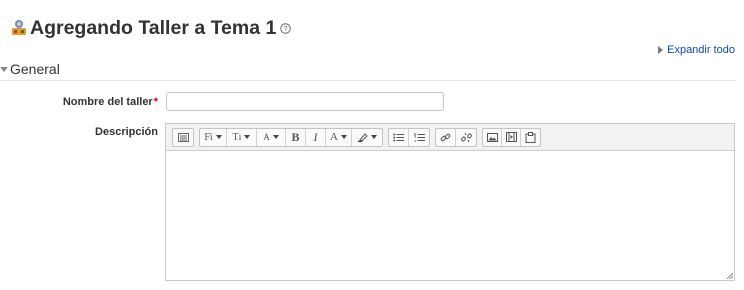  I want to click on section-general-toggle: General, so click(30, 69).